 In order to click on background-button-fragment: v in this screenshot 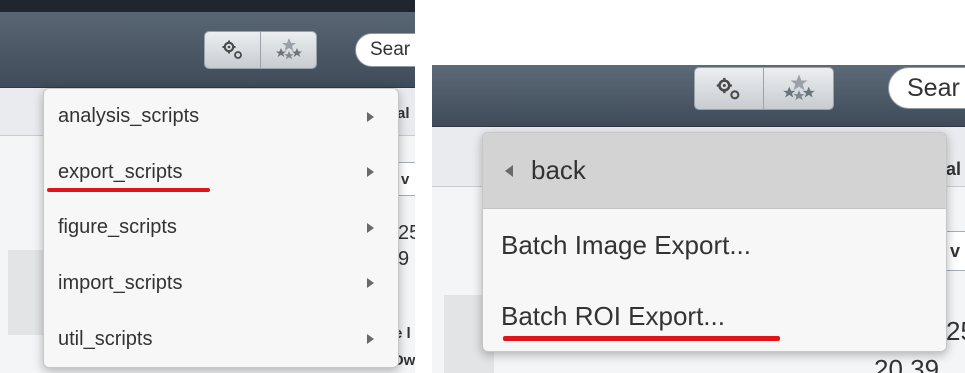, I will do `click(954, 251)`.